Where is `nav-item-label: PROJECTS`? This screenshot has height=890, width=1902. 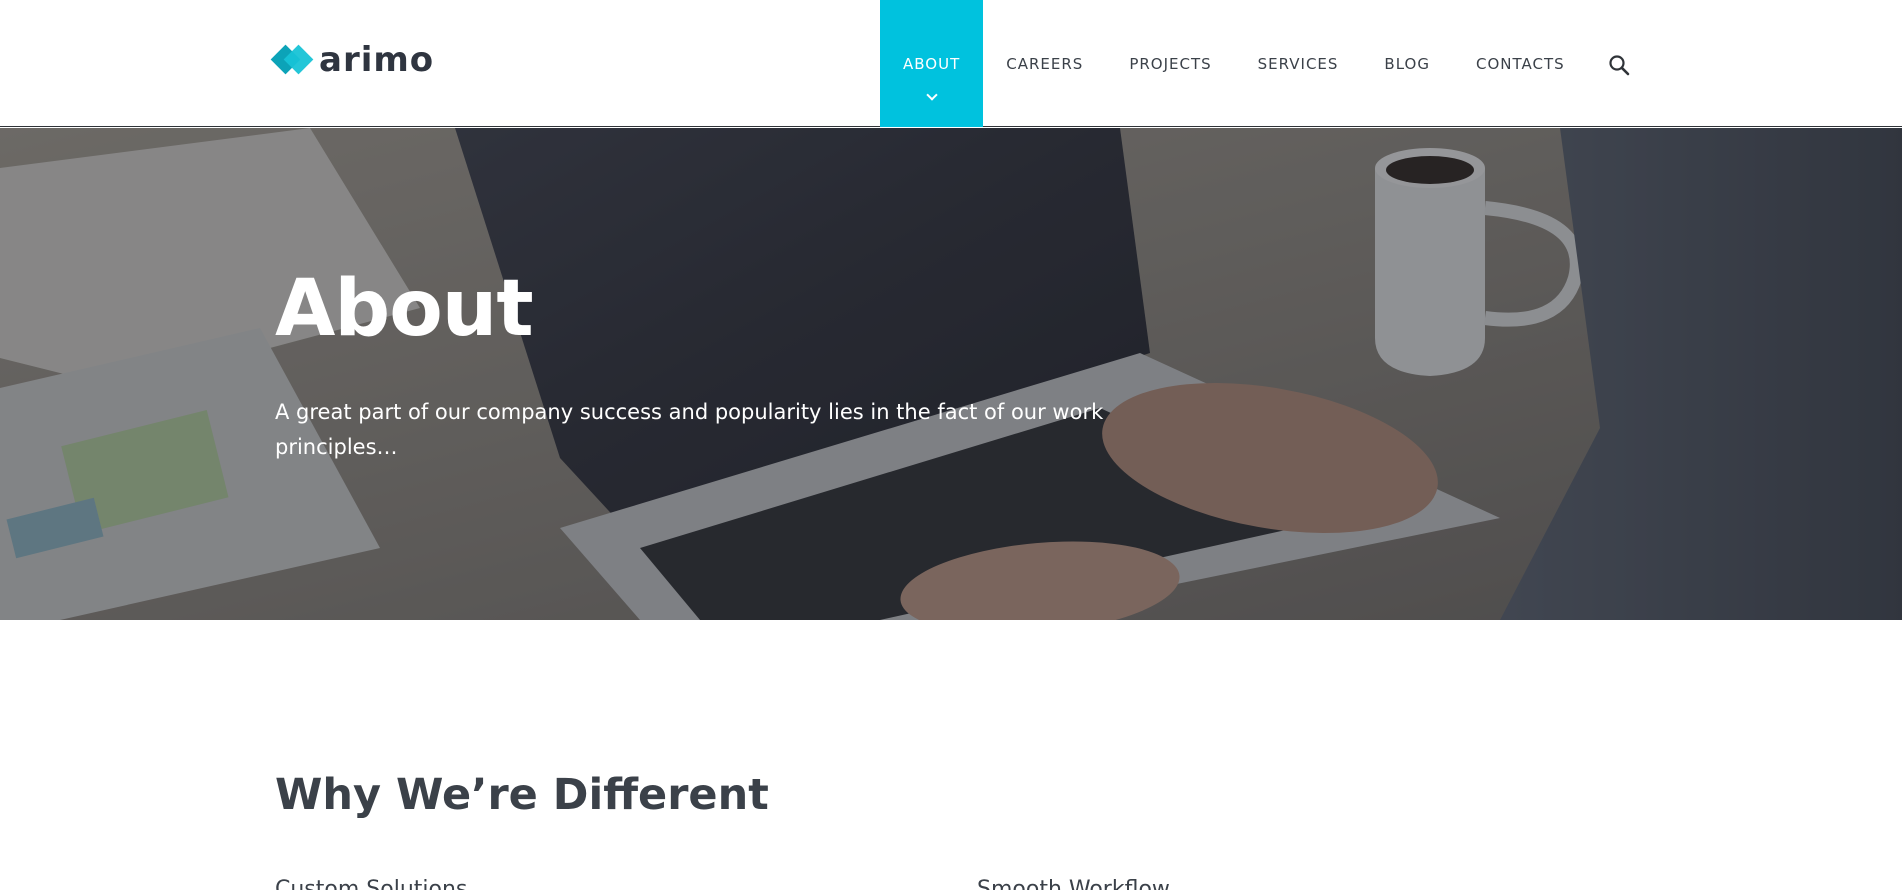
nav-item-label: PROJECTS is located at coordinates (1170, 63).